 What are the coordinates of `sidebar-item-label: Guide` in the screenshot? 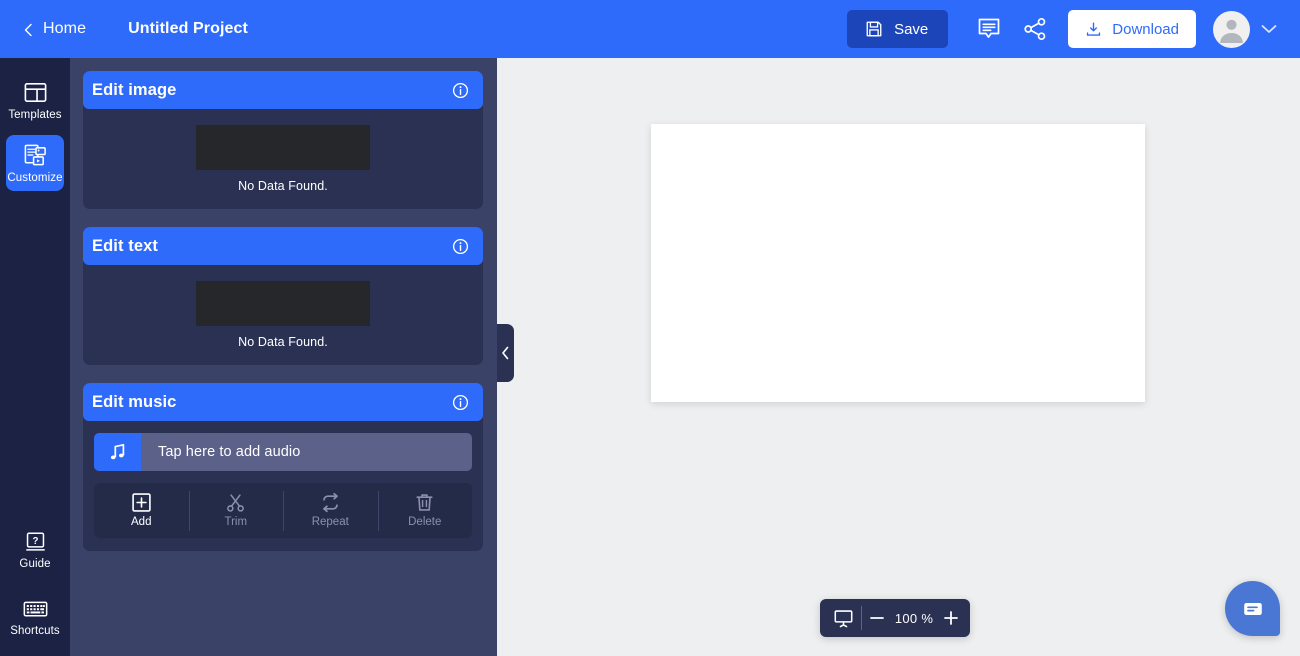 It's located at (35, 564).